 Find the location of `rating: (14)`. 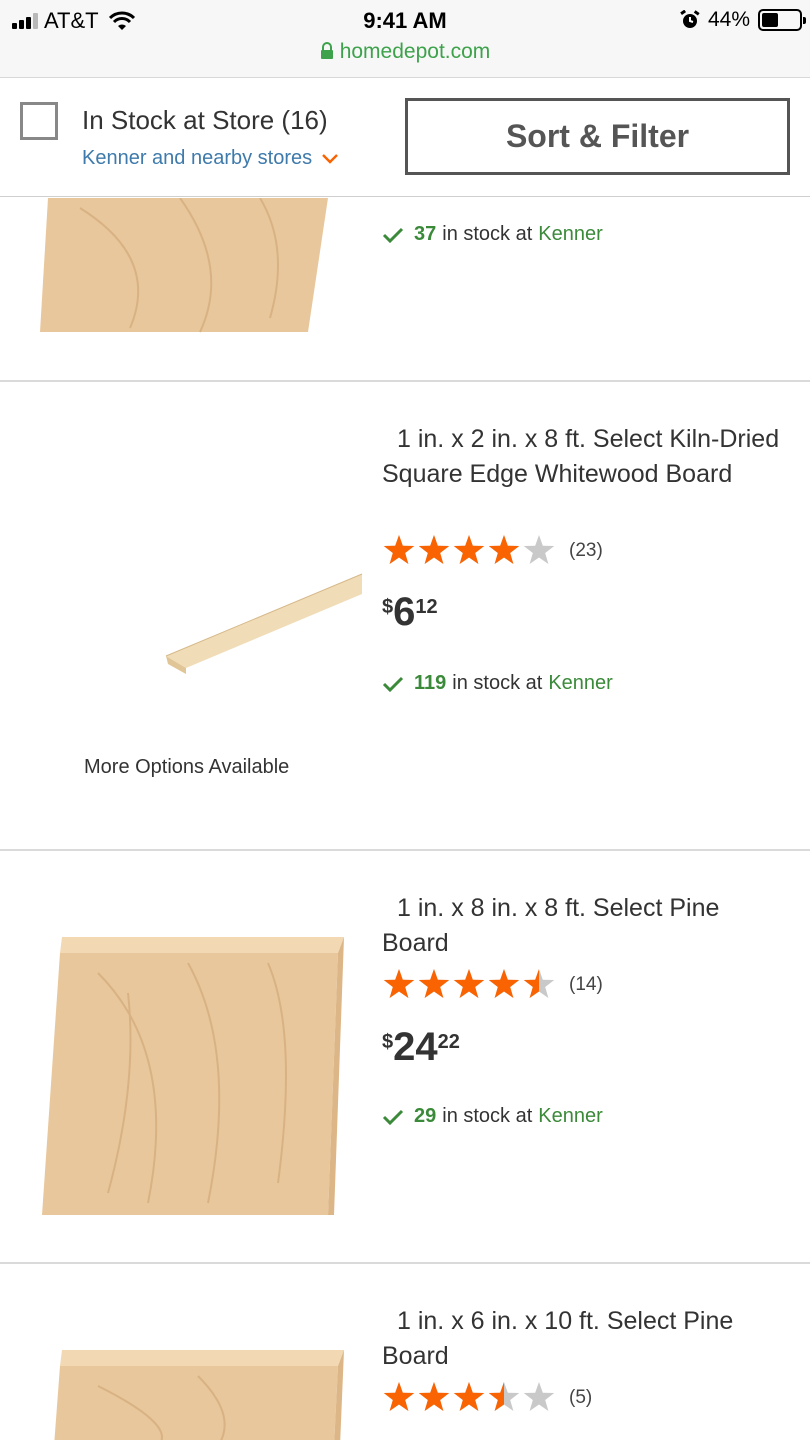

rating: (14) is located at coordinates (492, 985).